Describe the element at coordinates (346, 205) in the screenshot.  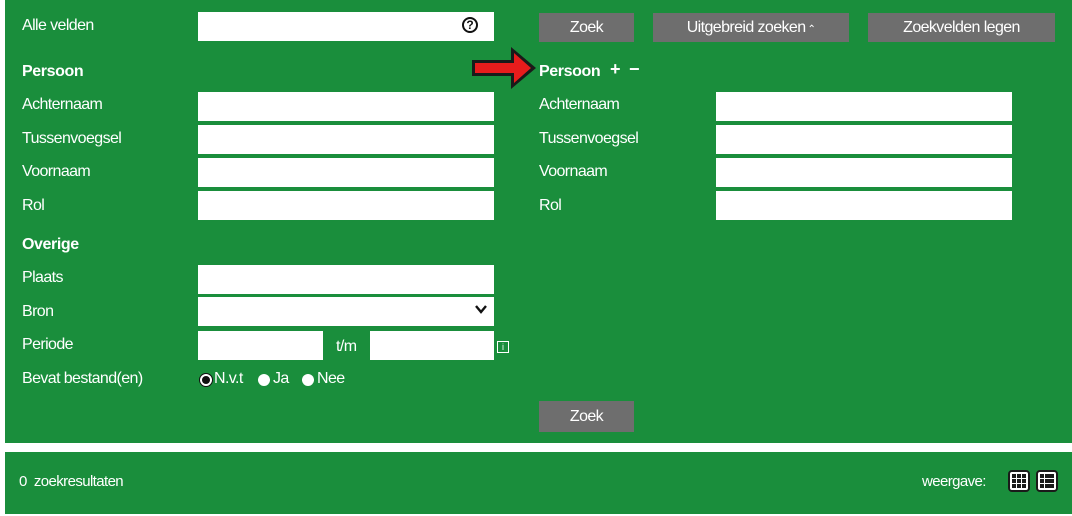
I see `role-input-left` at that location.